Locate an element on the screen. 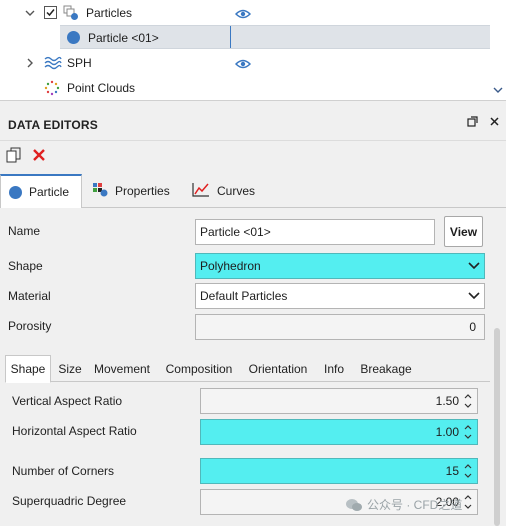 This screenshot has height=526, width=506. corners-label: Number of Corners is located at coordinates (63, 471).